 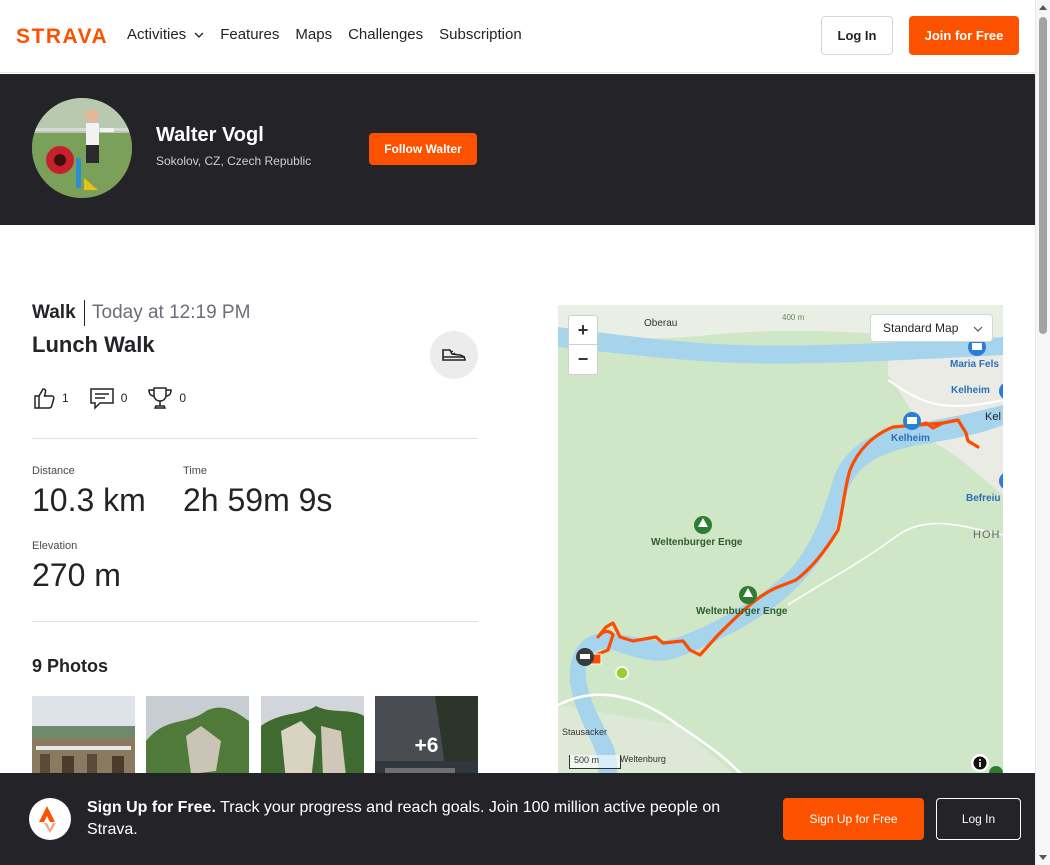 I want to click on scroll-up-arrow, so click(x=1043, y=7).